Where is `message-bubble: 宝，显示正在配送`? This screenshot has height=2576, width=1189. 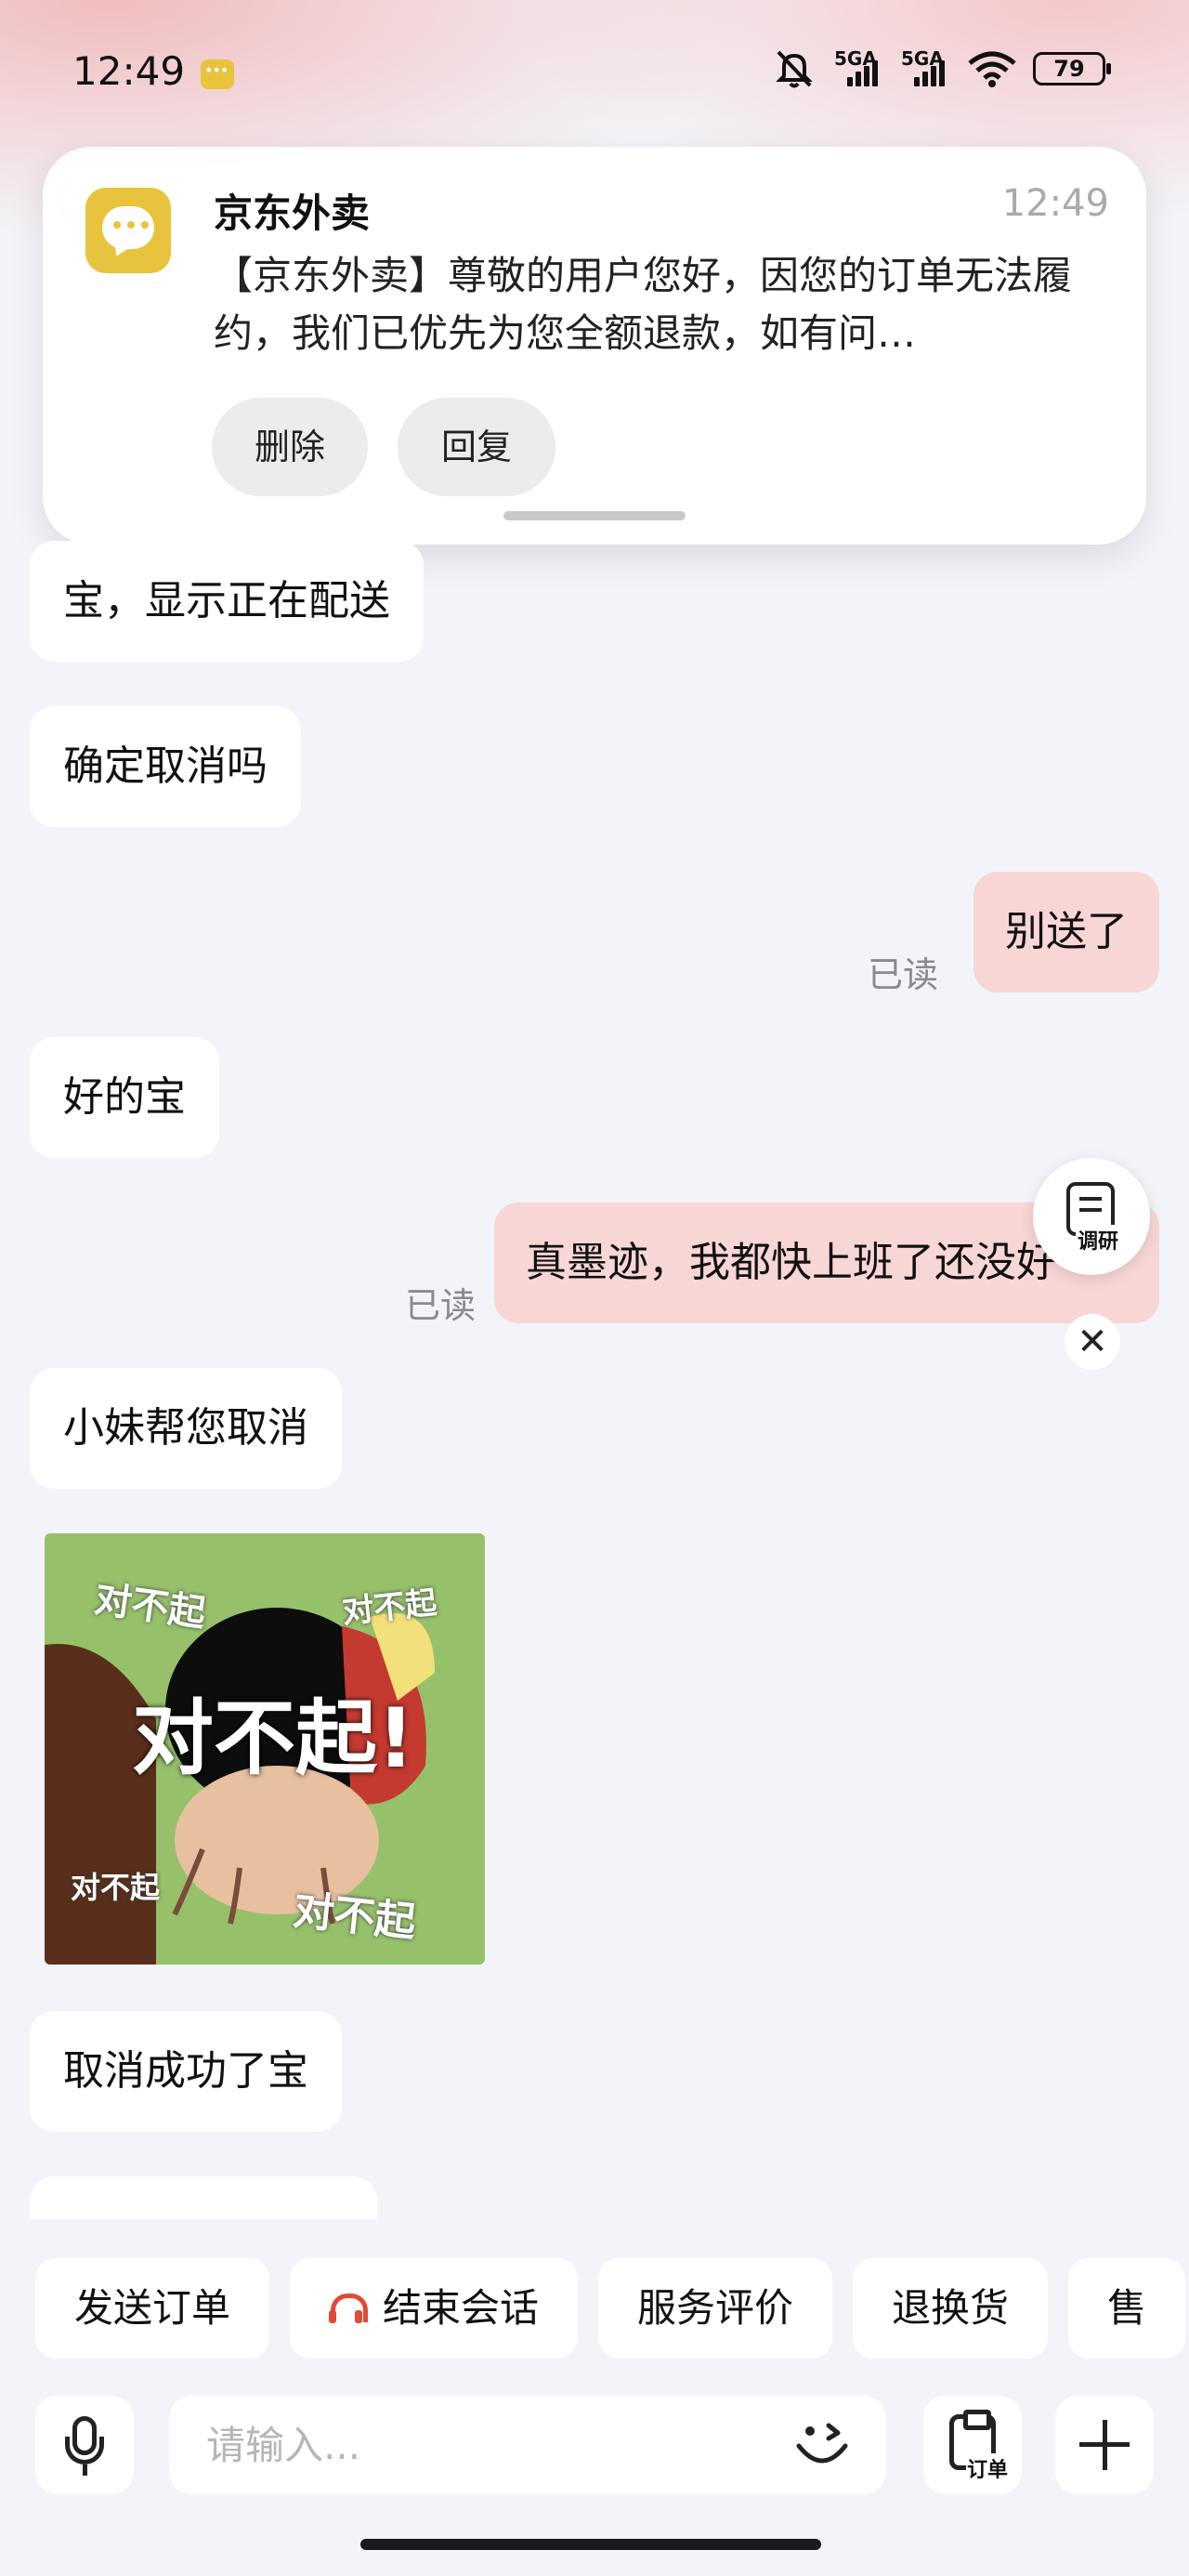 message-bubble: 宝，显示正在配送 is located at coordinates (227, 601).